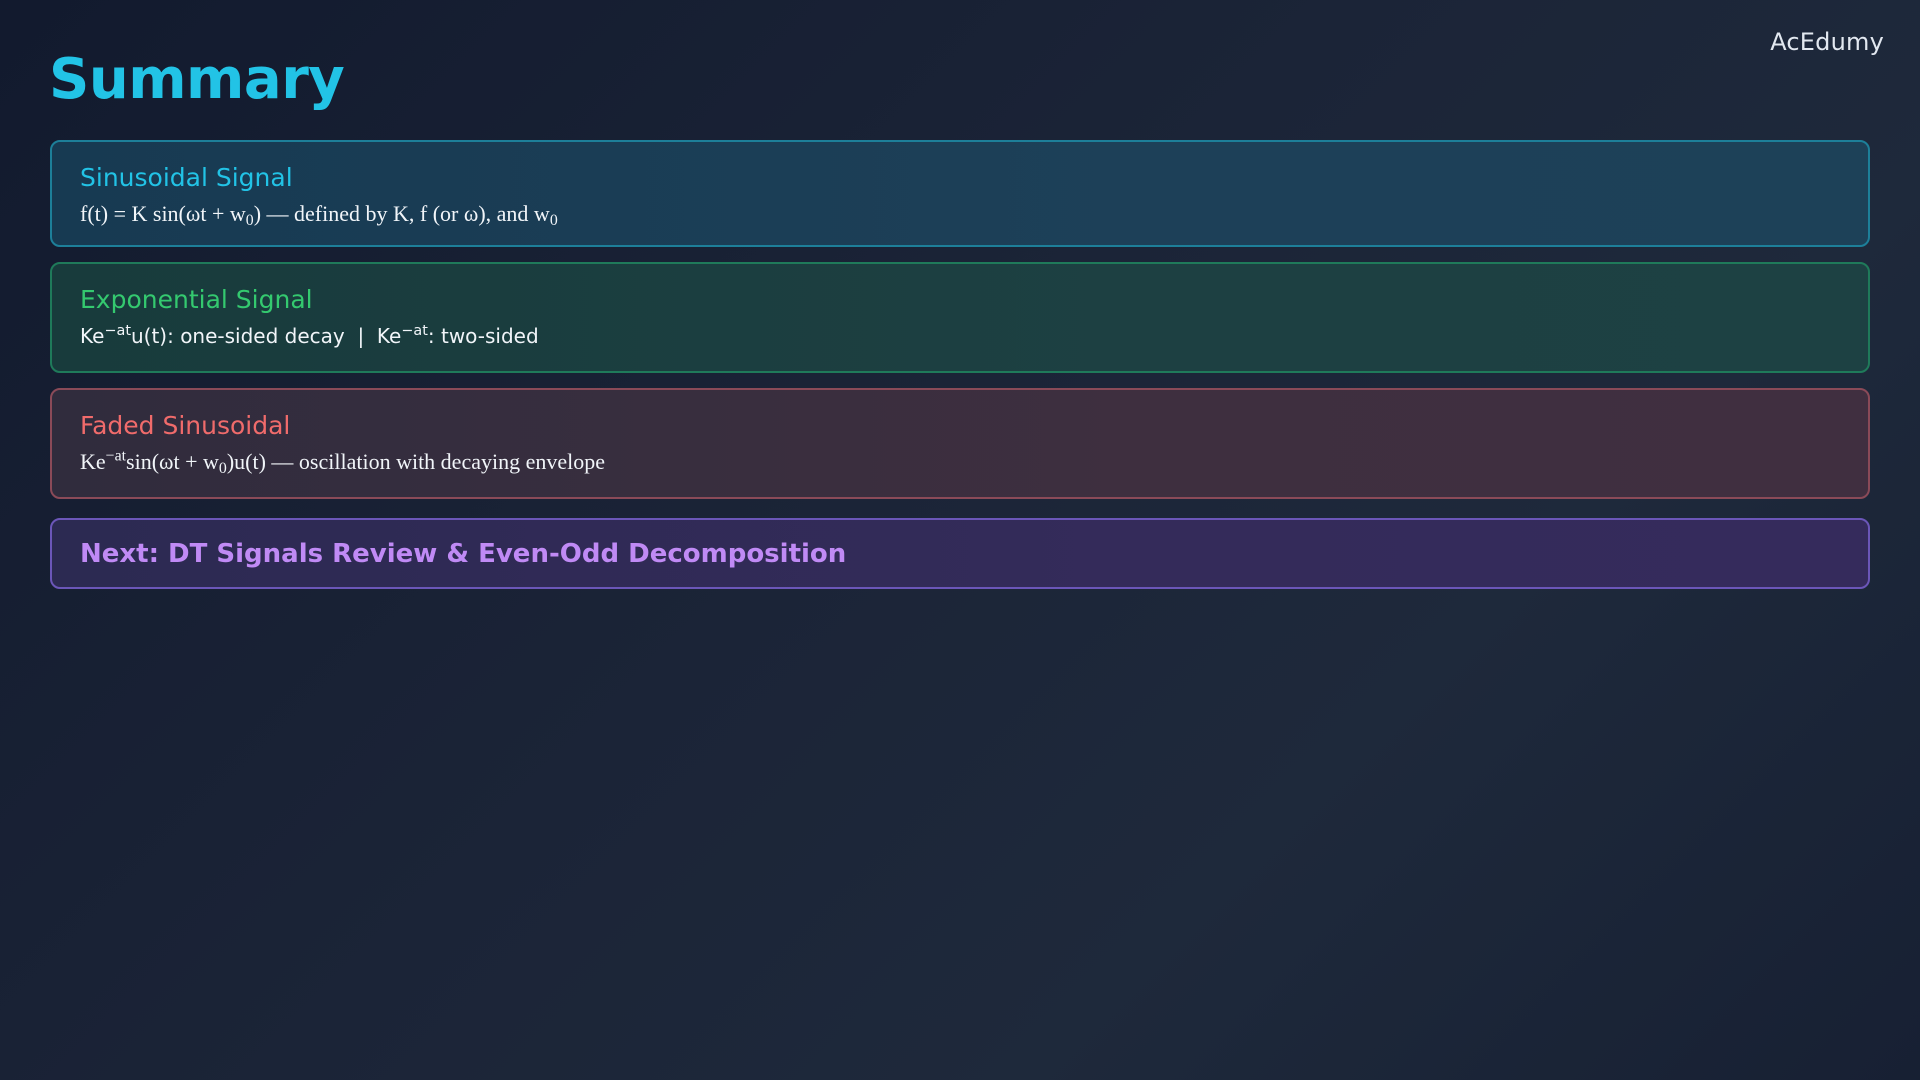 This screenshot has width=1920, height=1080. What do you see at coordinates (1827, 42) in the screenshot?
I see `brand-label: AcEdumy` at bounding box center [1827, 42].